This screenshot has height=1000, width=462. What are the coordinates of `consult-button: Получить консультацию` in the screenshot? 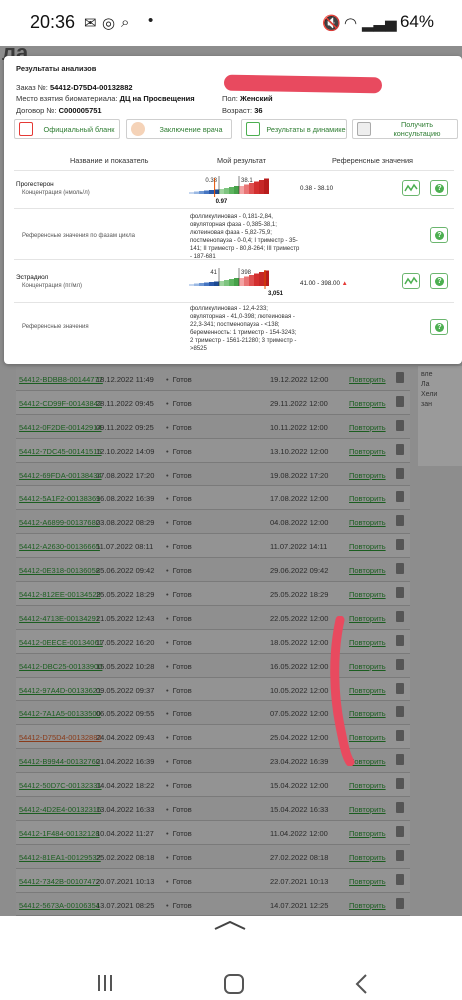 It's located at (405, 129).